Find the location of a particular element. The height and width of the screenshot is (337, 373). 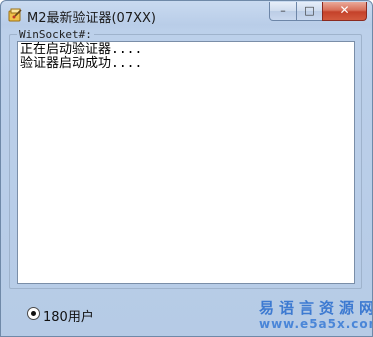

close-button: ✕ is located at coordinates (344, 11).